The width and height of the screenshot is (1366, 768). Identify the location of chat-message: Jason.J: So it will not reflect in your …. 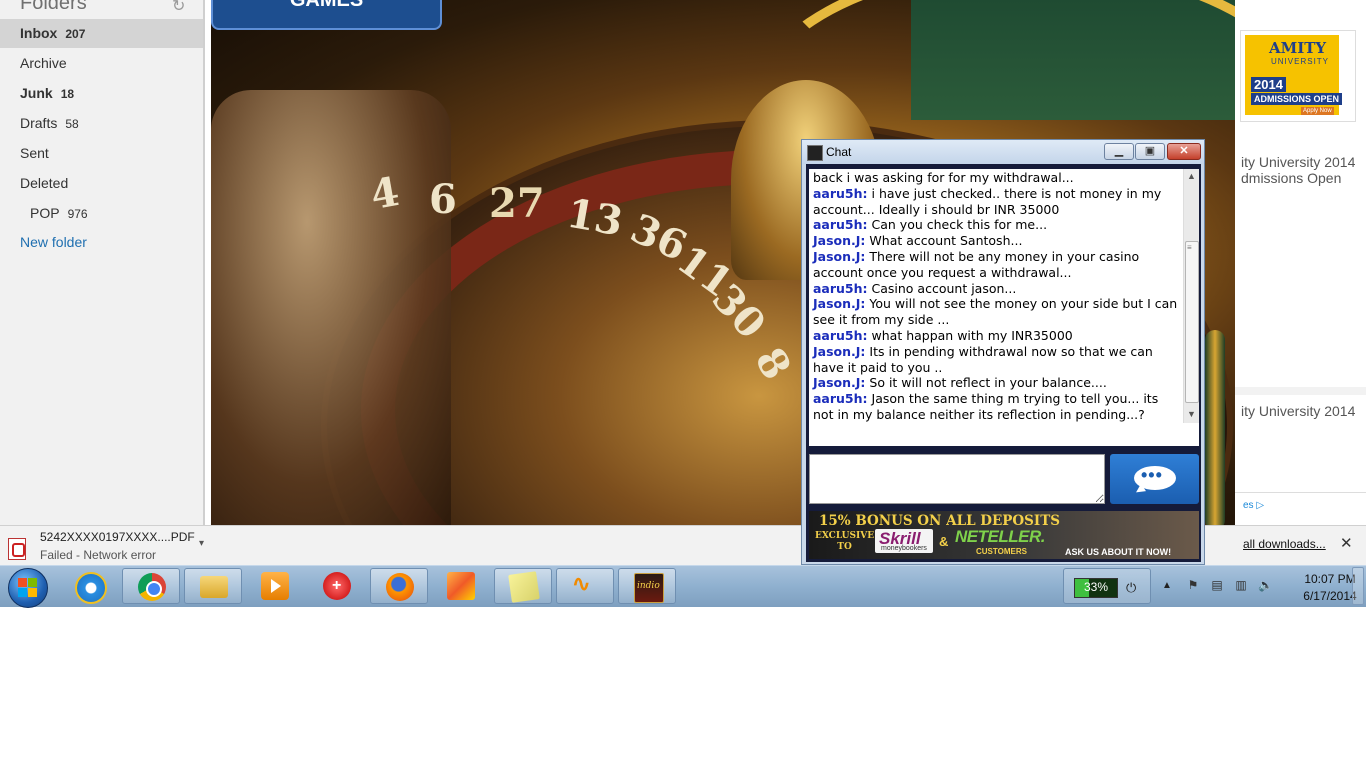
(960, 383).